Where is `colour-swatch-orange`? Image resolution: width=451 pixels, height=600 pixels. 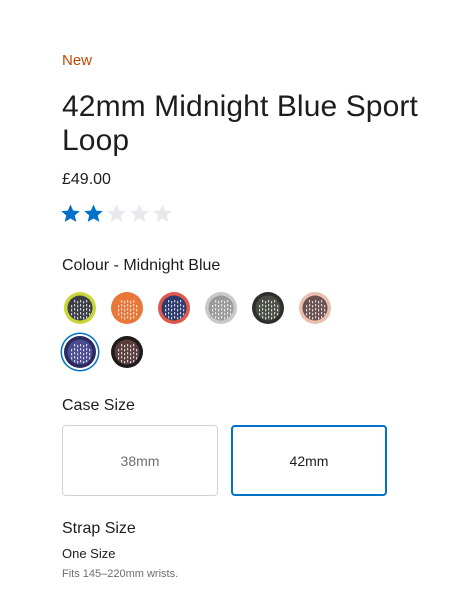 colour-swatch-orange is located at coordinates (127, 308).